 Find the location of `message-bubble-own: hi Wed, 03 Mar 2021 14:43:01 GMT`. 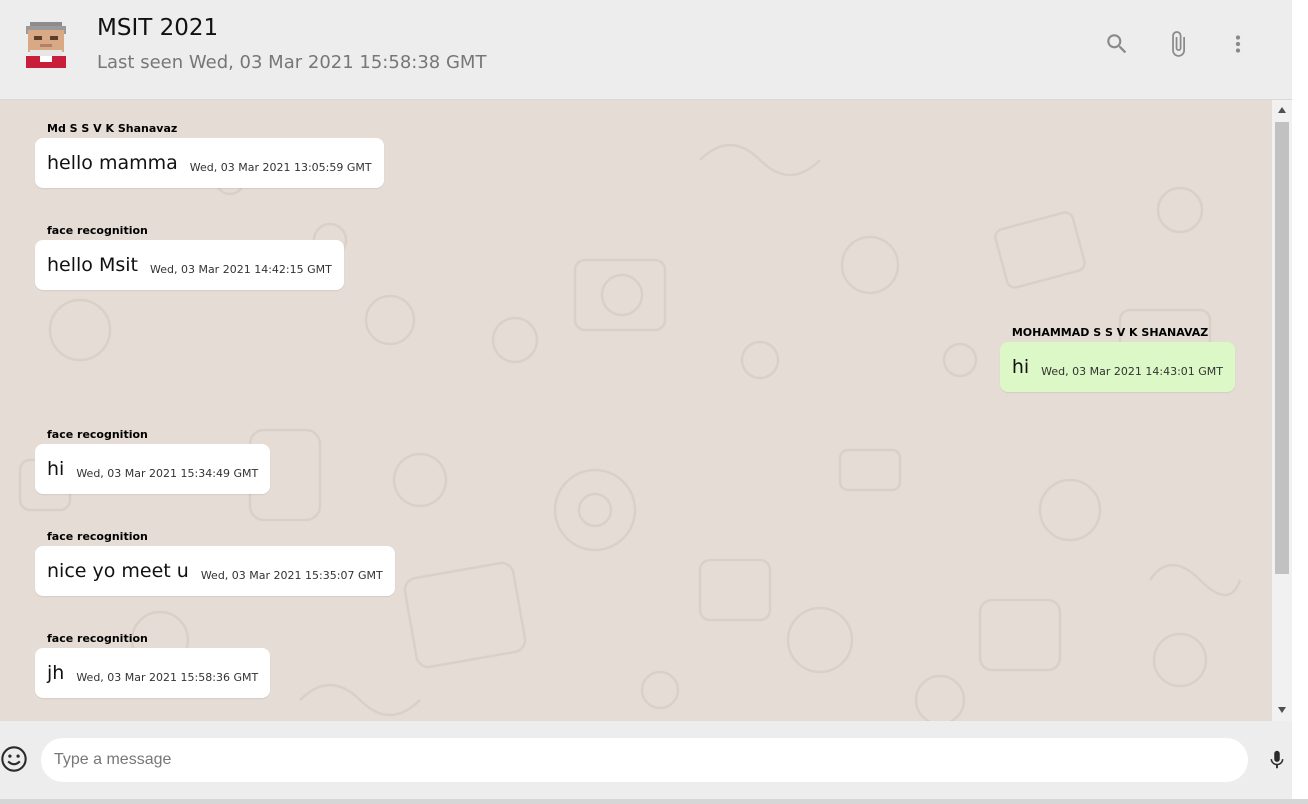

message-bubble-own: hi Wed, 03 Mar 2021 14:43:01 GMT is located at coordinates (1117, 367).